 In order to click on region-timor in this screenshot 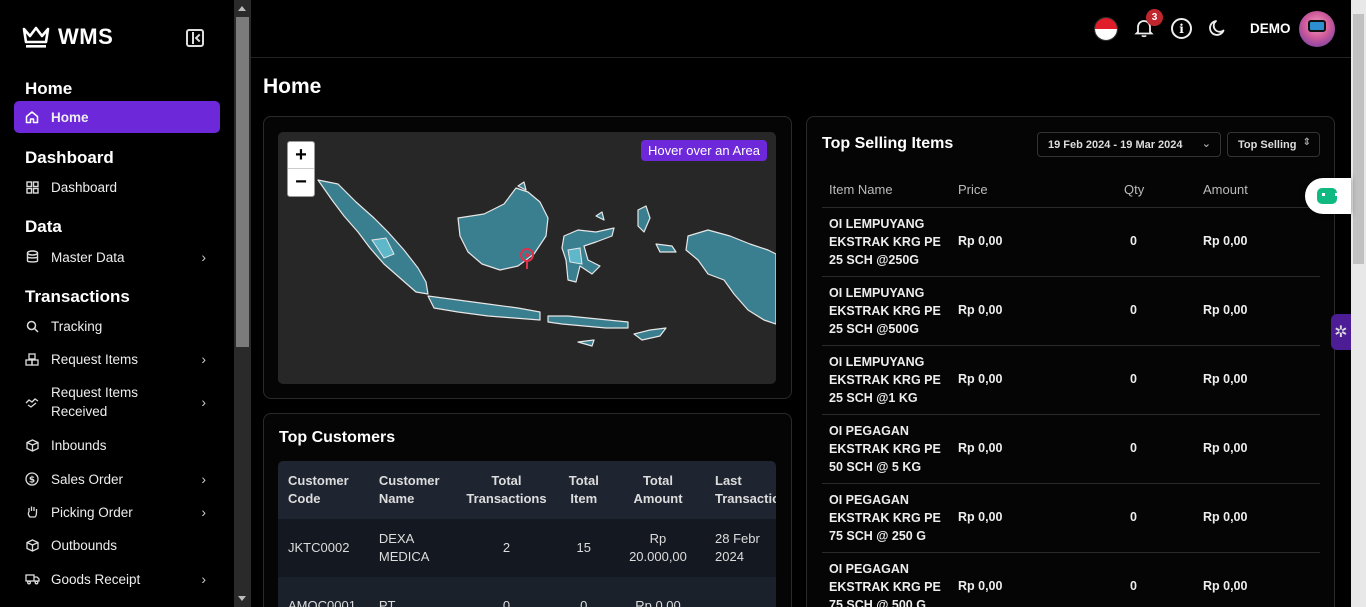, I will do `click(650, 334)`.